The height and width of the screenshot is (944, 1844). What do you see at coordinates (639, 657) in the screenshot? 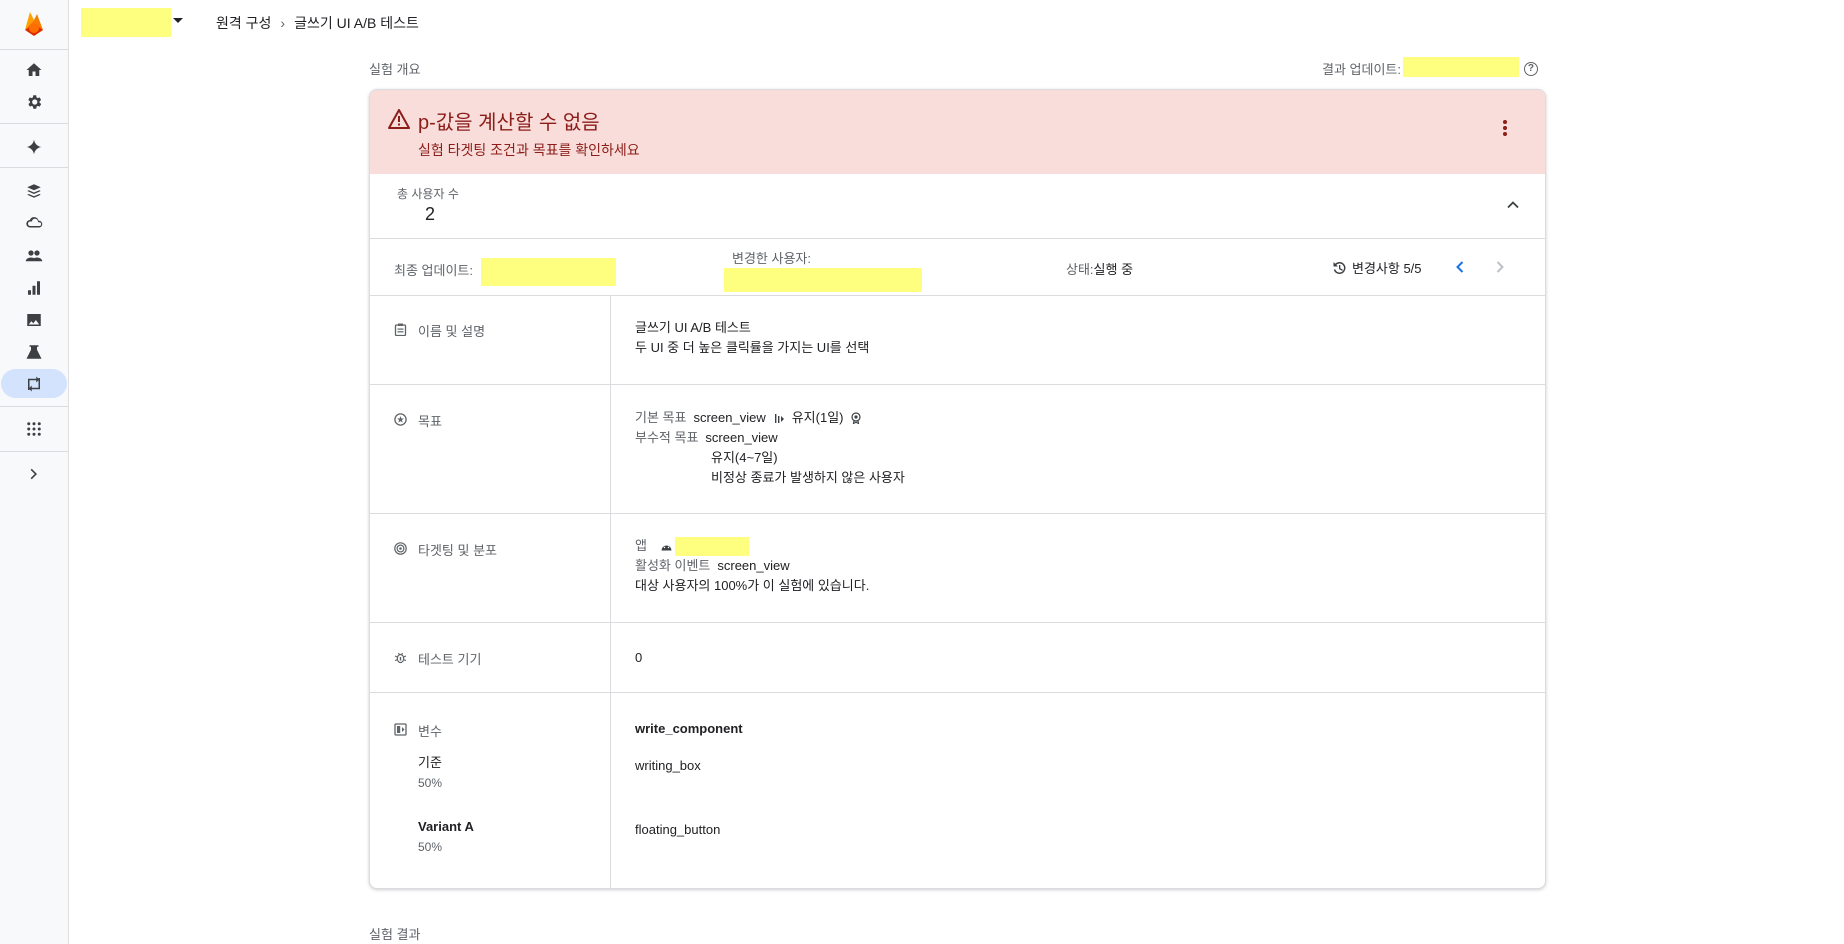
I see `test-devices-count: 0` at bounding box center [639, 657].